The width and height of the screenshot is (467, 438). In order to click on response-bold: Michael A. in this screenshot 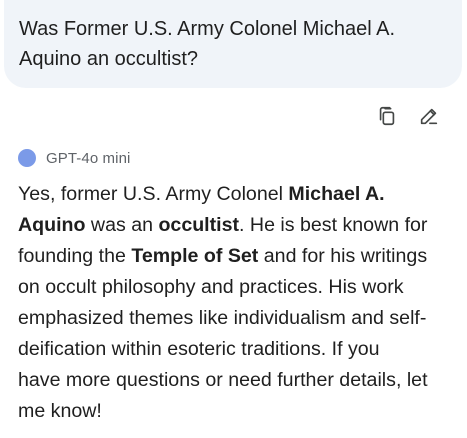, I will do `click(336, 194)`.